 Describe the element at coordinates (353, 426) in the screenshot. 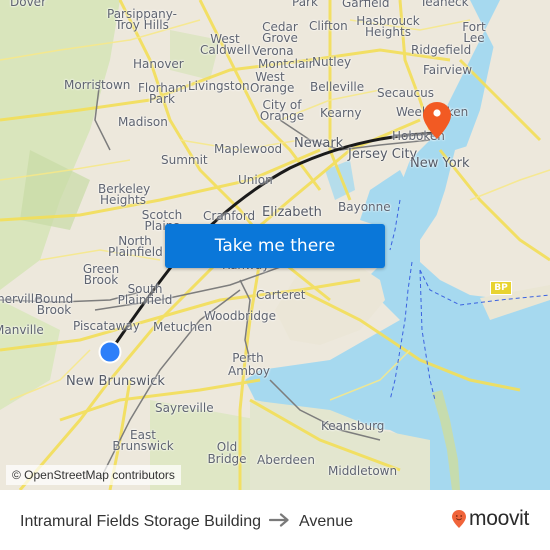

I see `place-label: Keansburg` at that location.